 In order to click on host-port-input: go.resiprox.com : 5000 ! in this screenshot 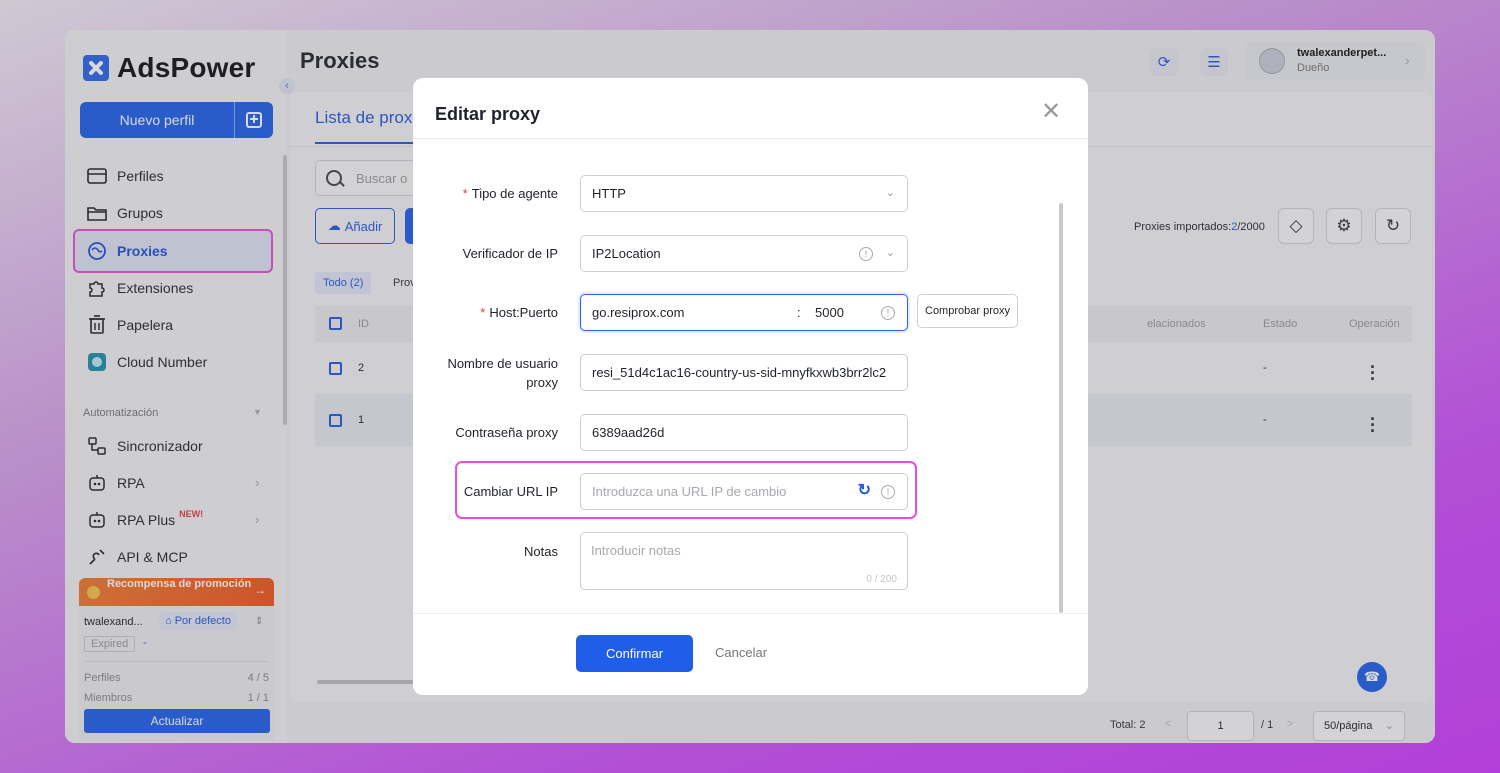, I will do `click(744, 312)`.